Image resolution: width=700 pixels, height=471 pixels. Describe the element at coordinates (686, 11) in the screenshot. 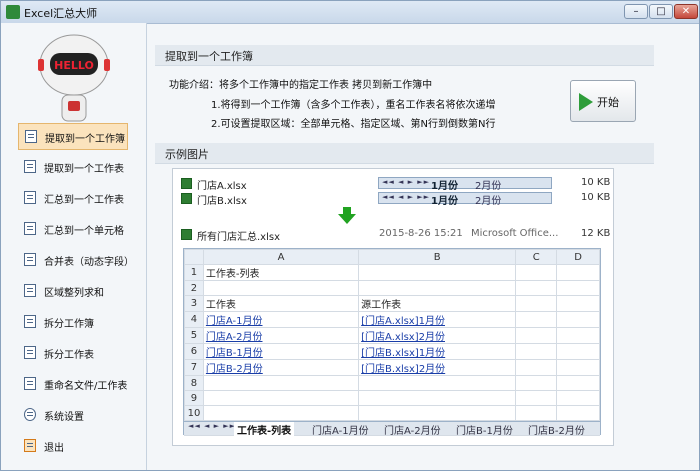

I see `close-button: ✕` at that location.